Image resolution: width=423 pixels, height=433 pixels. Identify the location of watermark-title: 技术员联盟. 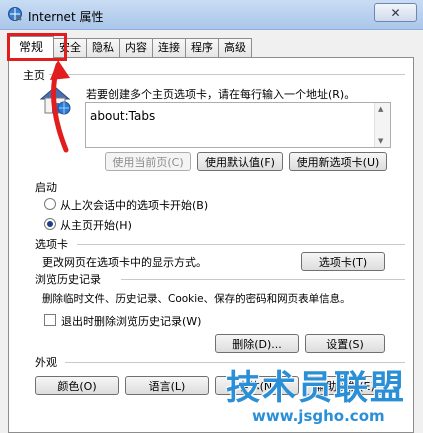
(316, 388).